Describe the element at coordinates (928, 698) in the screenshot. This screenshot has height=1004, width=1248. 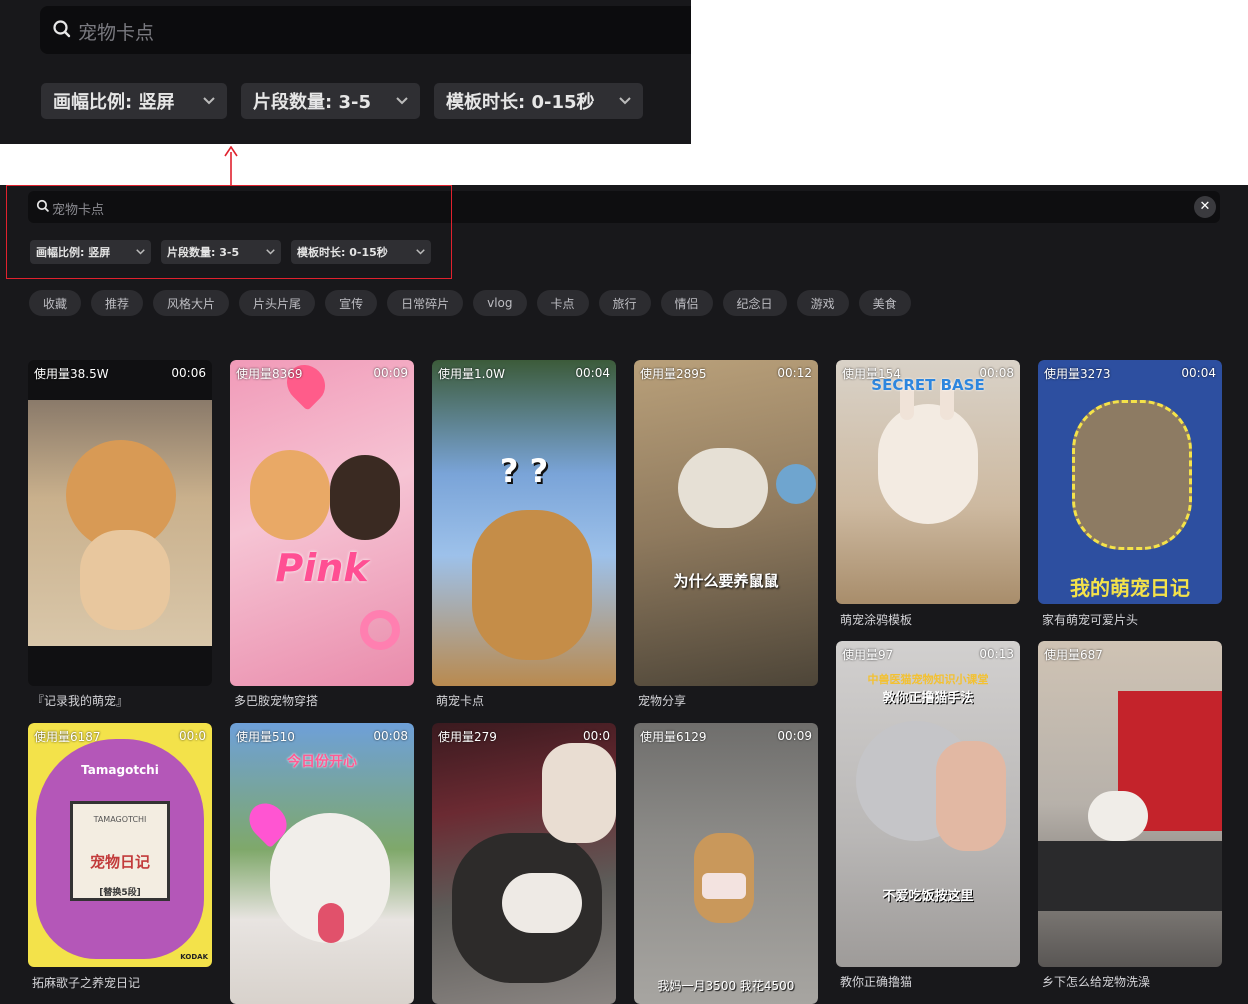
I see `overlay-text: 敦你正撸猫手法` at that location.